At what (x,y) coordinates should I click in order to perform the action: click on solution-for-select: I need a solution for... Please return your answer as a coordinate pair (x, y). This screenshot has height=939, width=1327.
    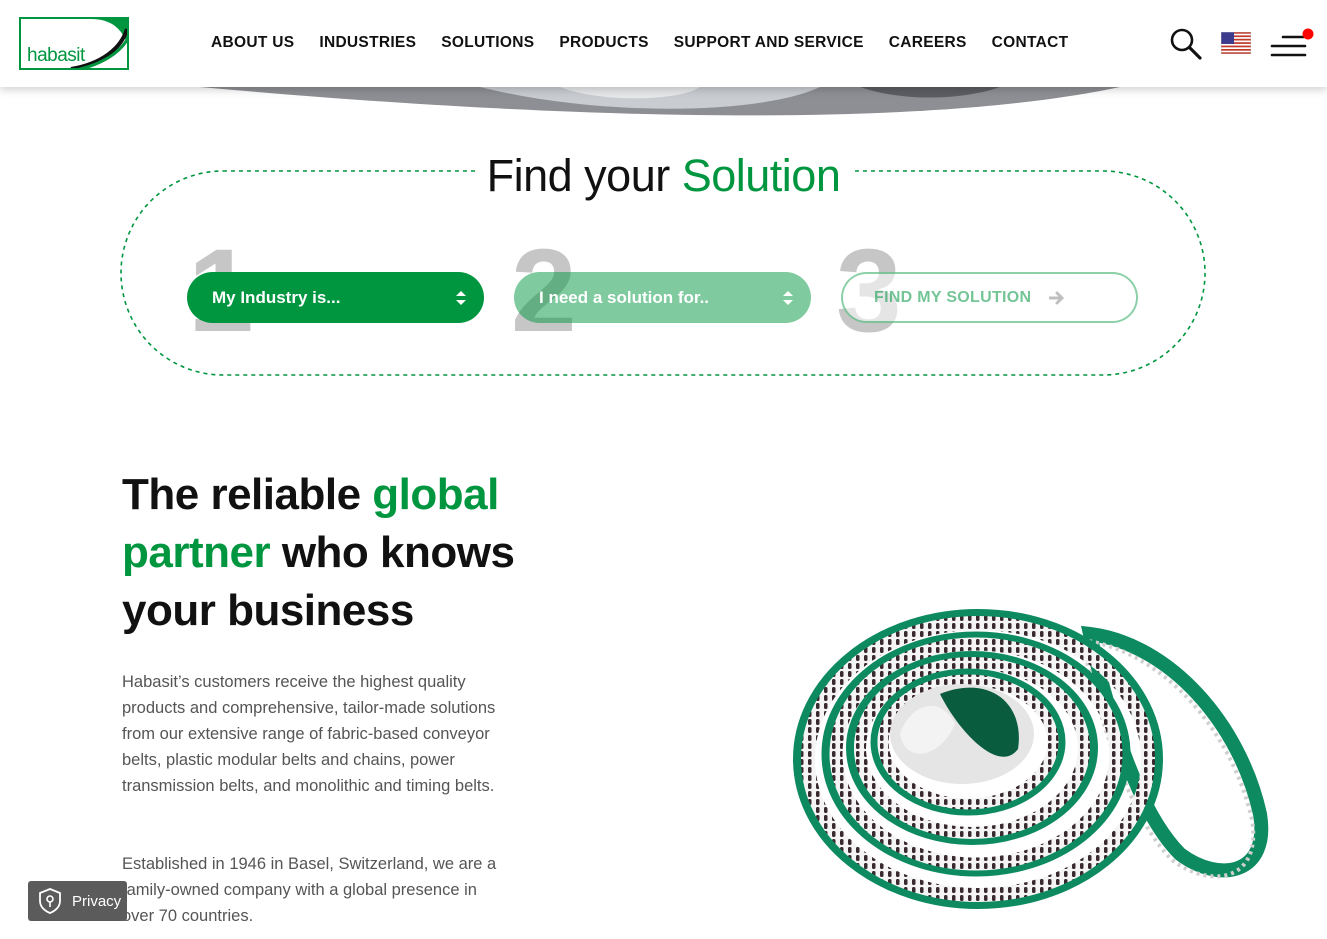
    Looking at the image, I should click on (662, 297).